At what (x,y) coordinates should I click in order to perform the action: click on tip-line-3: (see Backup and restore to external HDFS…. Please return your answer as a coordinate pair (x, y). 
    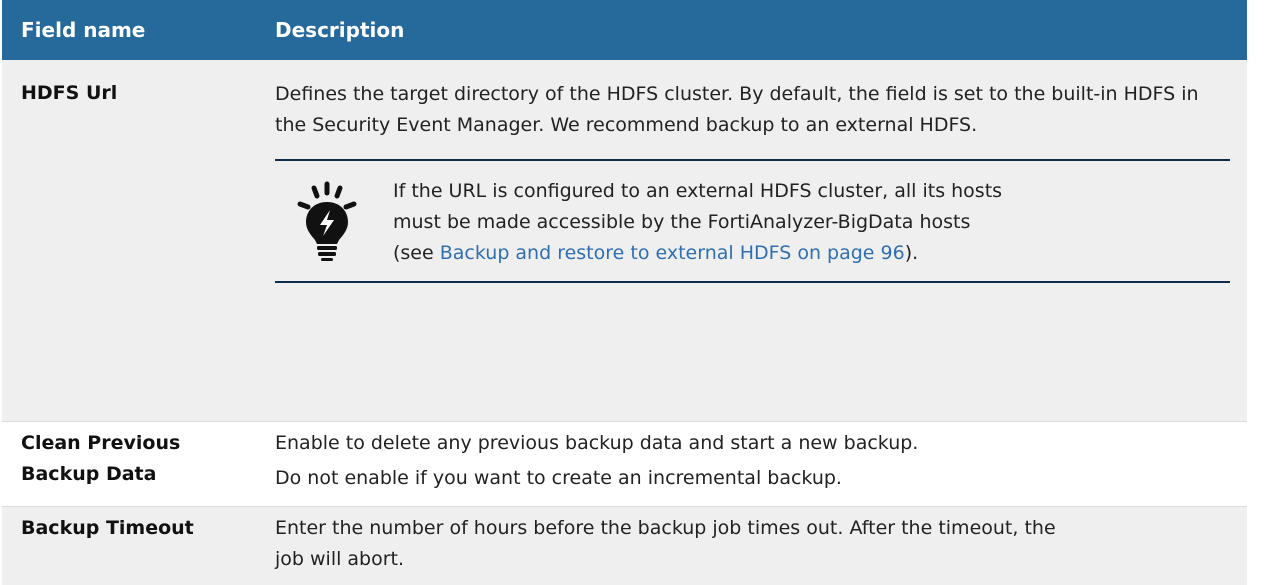
    Looking at the image, I should click on (697, 253).